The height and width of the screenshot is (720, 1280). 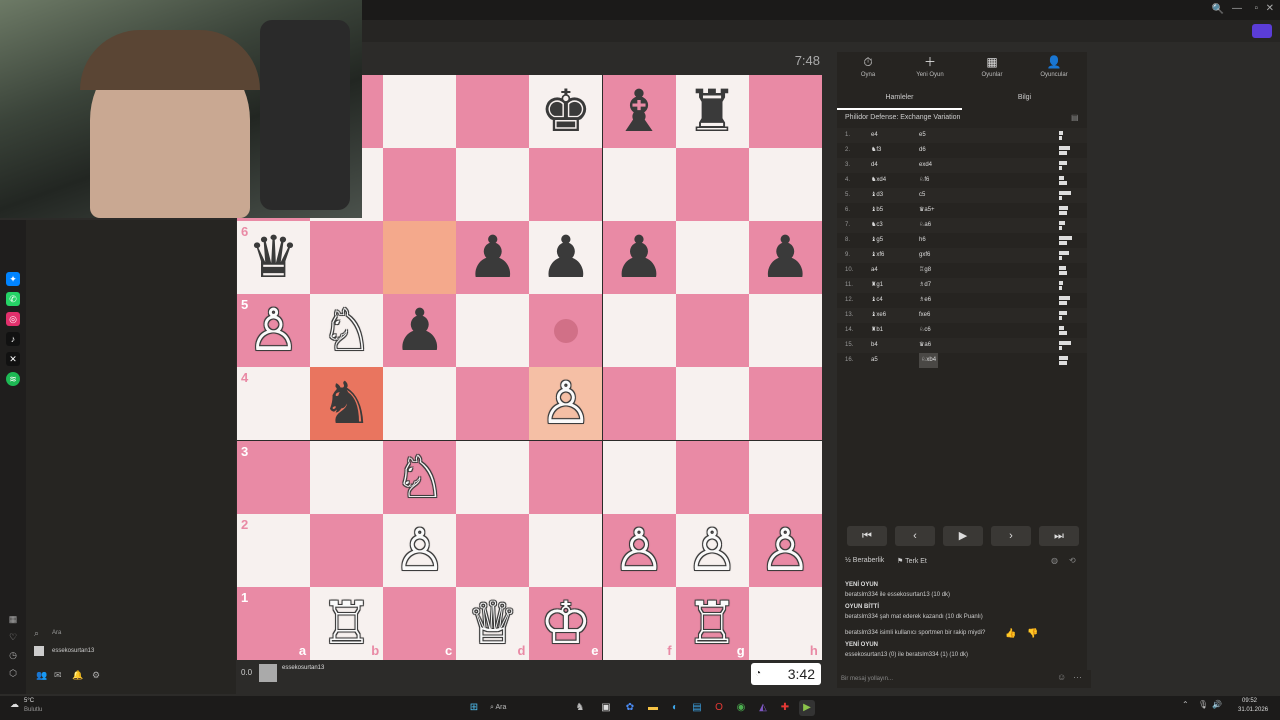 What do you see at coordinates (807, 708) in the screenshot?
I see `terminal-icon: ▶` at bounding box center [807, 708].